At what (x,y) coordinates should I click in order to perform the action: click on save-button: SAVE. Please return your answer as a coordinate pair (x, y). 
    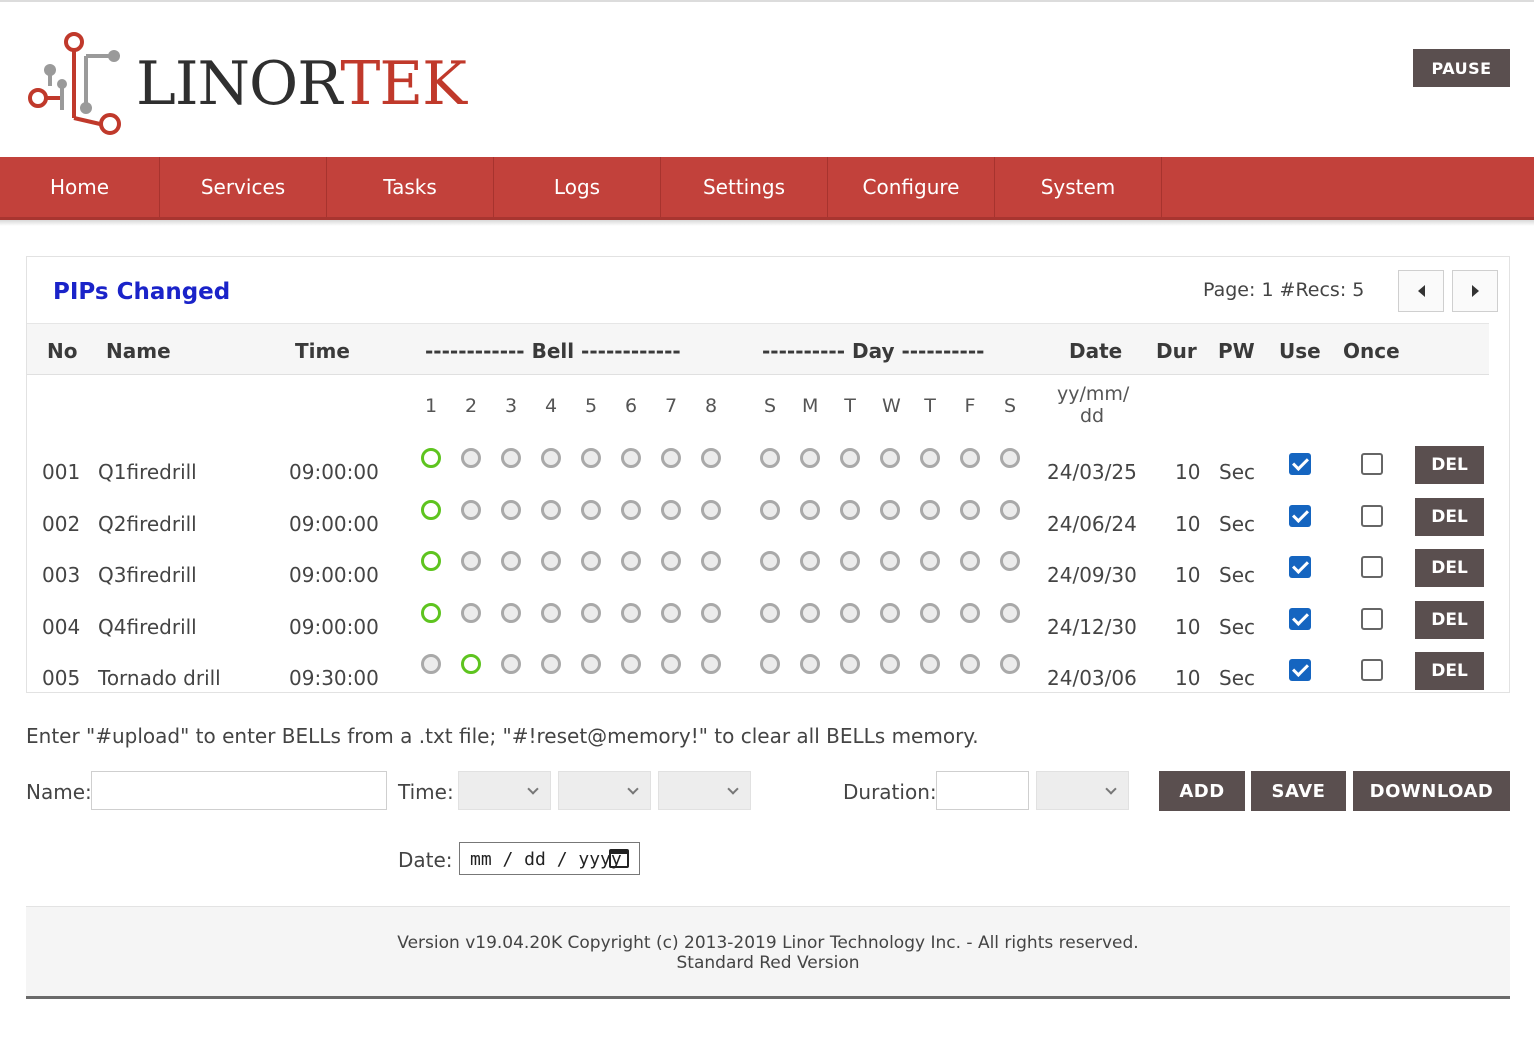
    Looking at the image, I should click on (1298, 791).